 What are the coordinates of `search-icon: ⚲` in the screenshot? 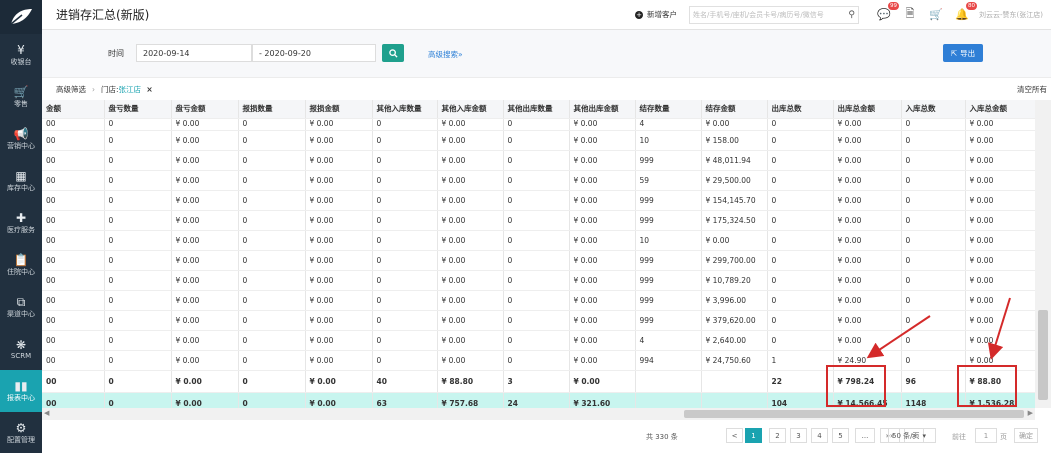 It's located at (851, 15).